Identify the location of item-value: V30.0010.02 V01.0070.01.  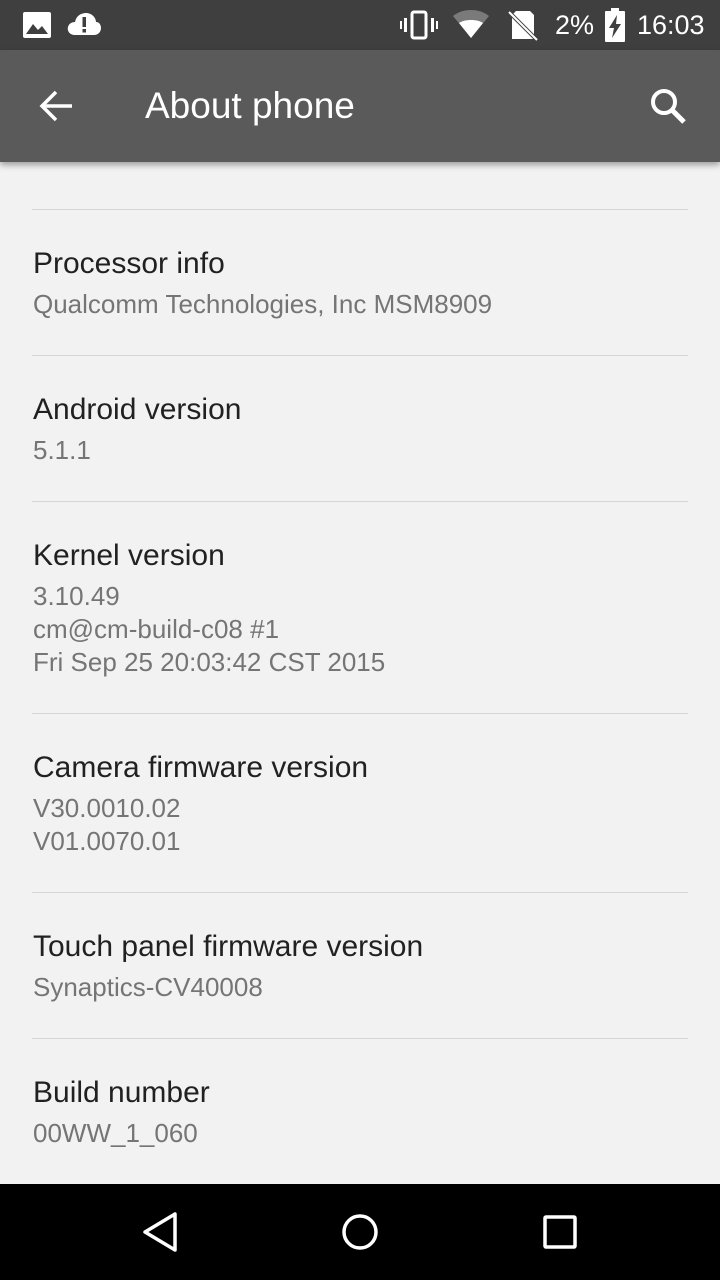
(107, 824).